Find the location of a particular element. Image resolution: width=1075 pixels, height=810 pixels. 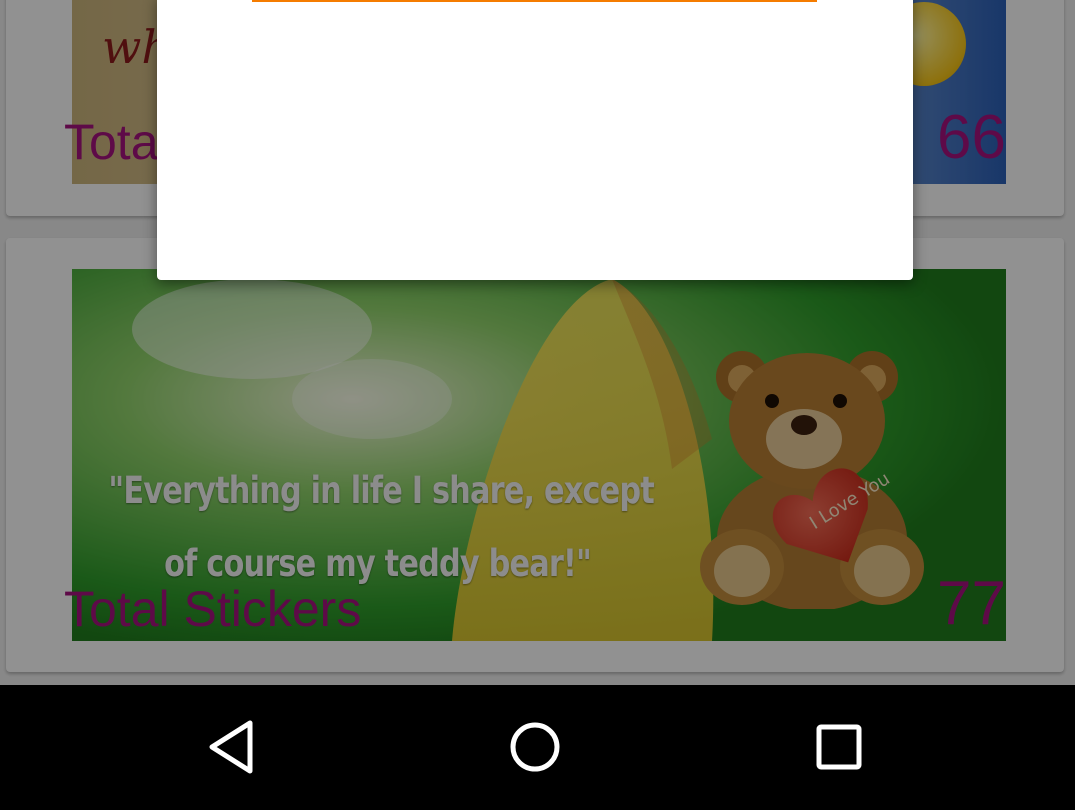

back-icon is located at coordinates (234, 747).